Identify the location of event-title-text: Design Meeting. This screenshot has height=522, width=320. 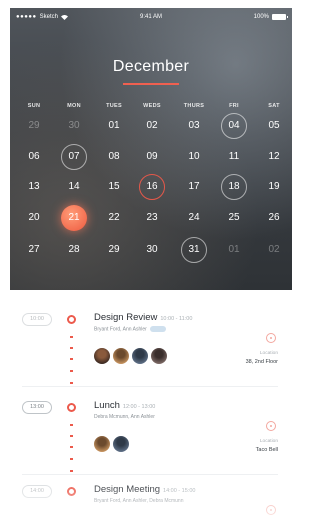
(127, 489).